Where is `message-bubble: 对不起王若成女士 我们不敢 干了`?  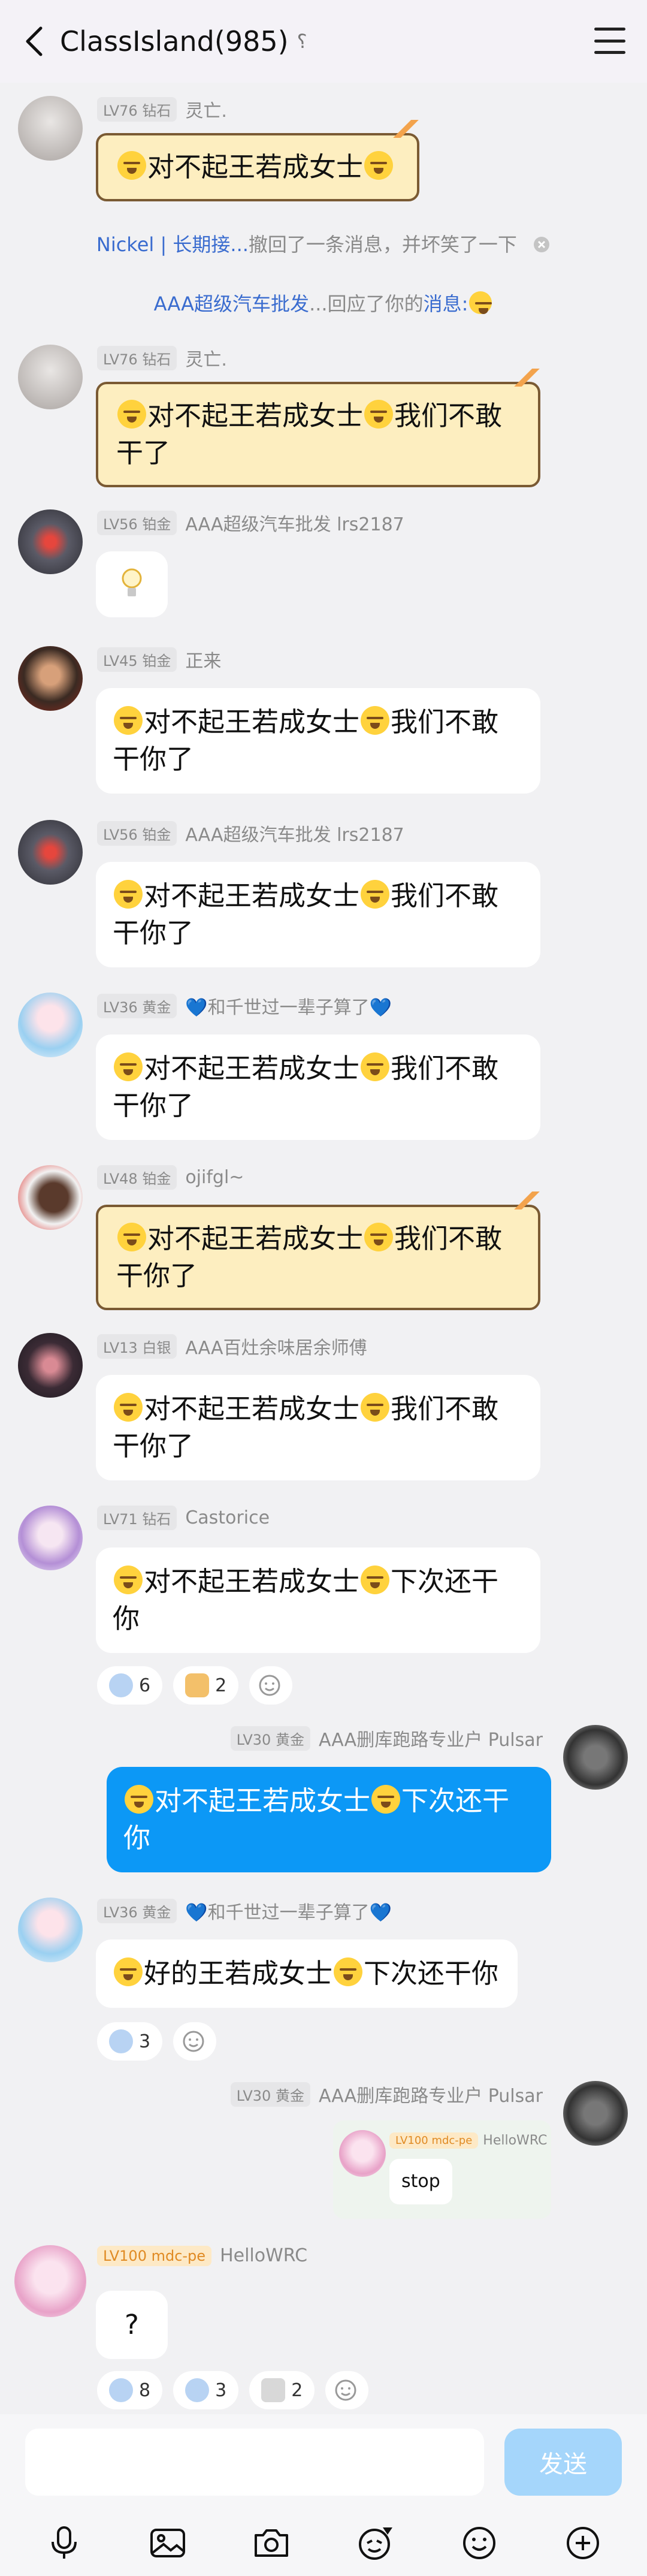
message-bubble: 对不起王若成女士 我们不敢 干了 is located at coordinates (319, 428).